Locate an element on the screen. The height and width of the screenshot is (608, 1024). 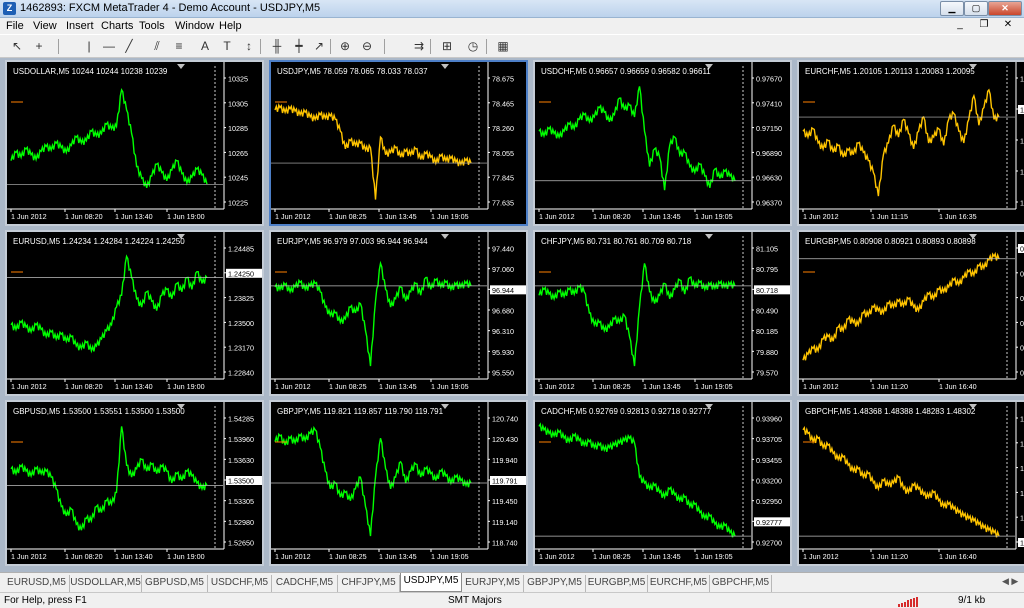
templates-icon: ▦ is located at coordinates (503, 46).